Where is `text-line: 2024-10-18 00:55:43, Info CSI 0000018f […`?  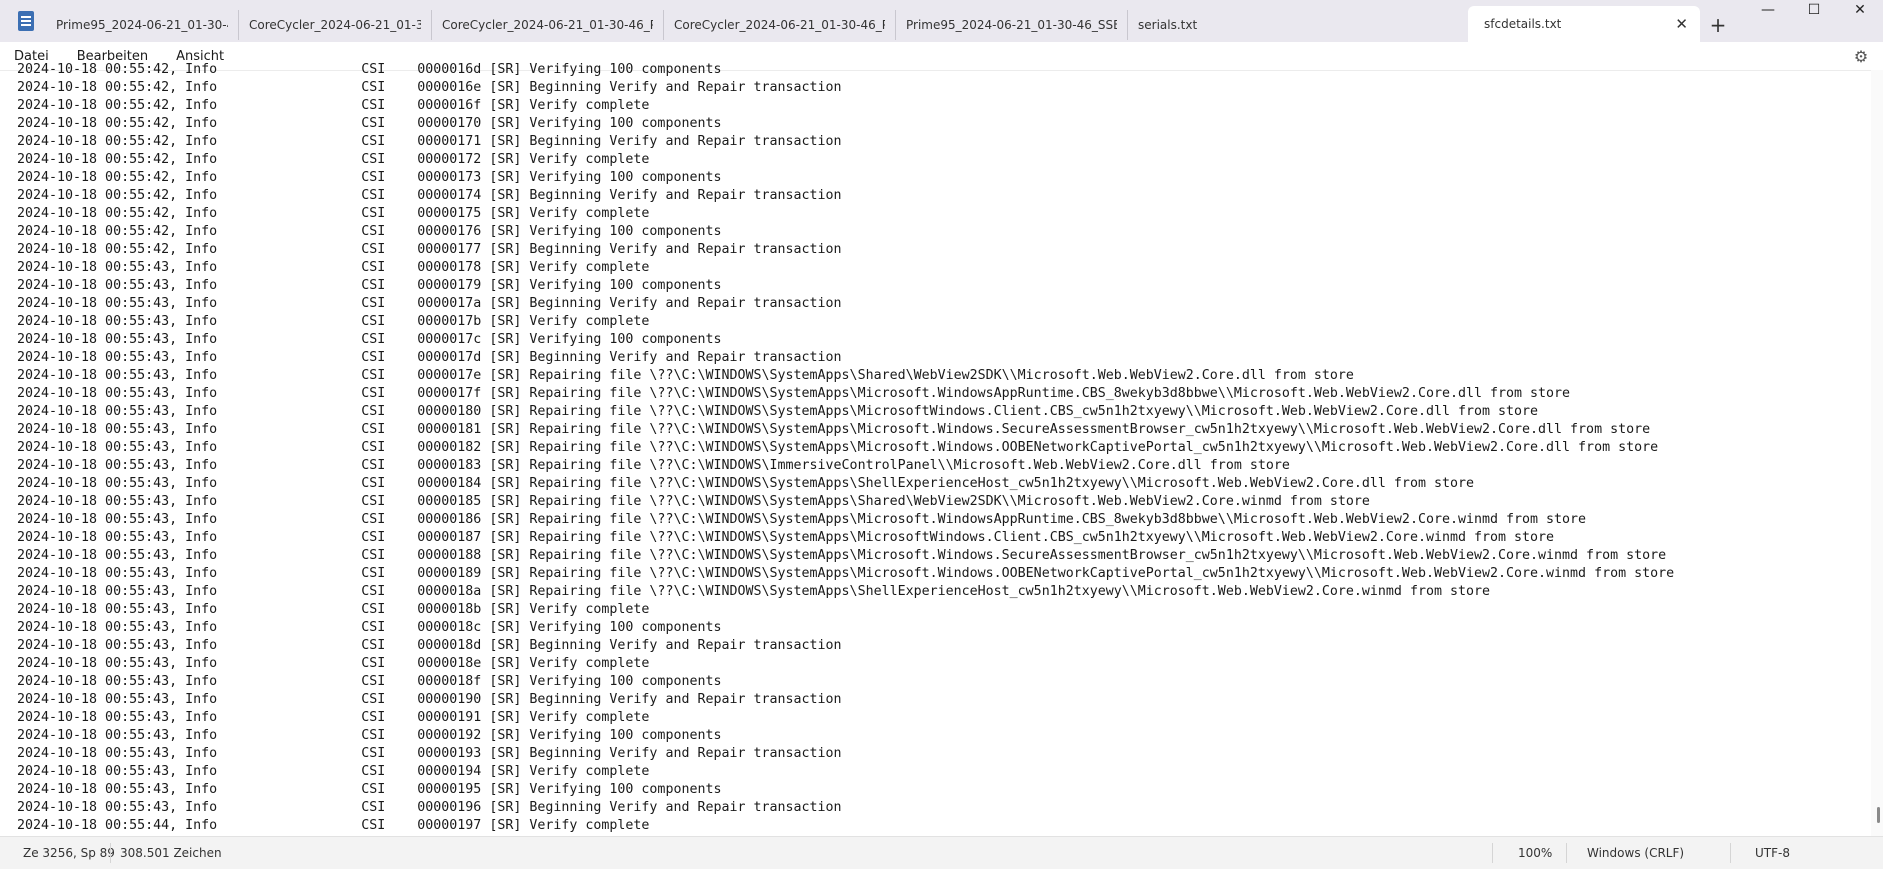
text-line: 2024-10-18 00:55:43, Info CSI 0000018f [… is located at coordinates (369, 681).